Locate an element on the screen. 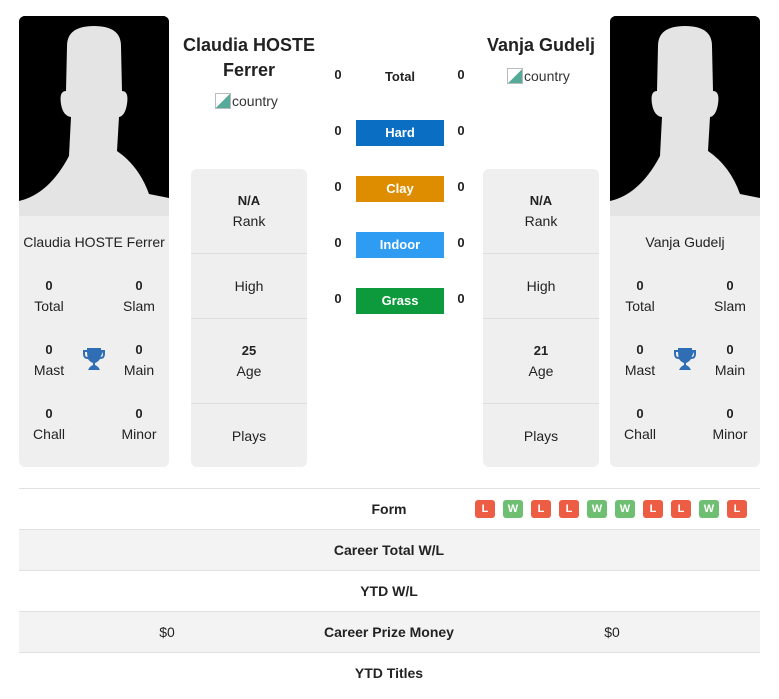 This screenshot has height=699, width=779. p2-titles-total: 0 Total is located at coordinates (640, 296).